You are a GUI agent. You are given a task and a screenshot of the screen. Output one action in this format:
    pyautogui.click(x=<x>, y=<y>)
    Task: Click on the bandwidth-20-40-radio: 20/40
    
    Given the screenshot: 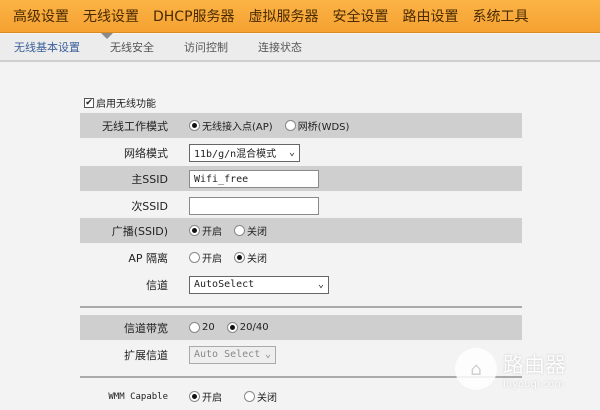 What is the action you would take?
    pyautogui.click(x=247, y=327)
    